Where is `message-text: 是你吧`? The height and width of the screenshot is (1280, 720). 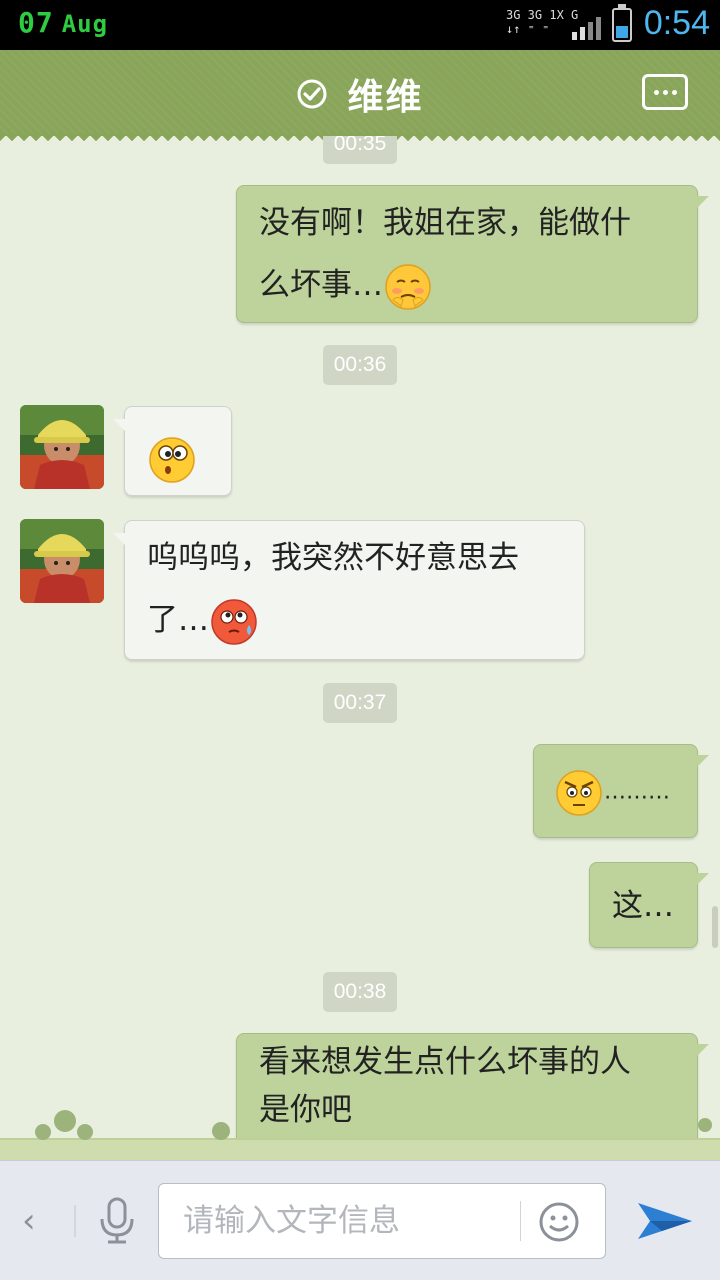
message-text: 是你吧 is located at coordinates (305, 1110).